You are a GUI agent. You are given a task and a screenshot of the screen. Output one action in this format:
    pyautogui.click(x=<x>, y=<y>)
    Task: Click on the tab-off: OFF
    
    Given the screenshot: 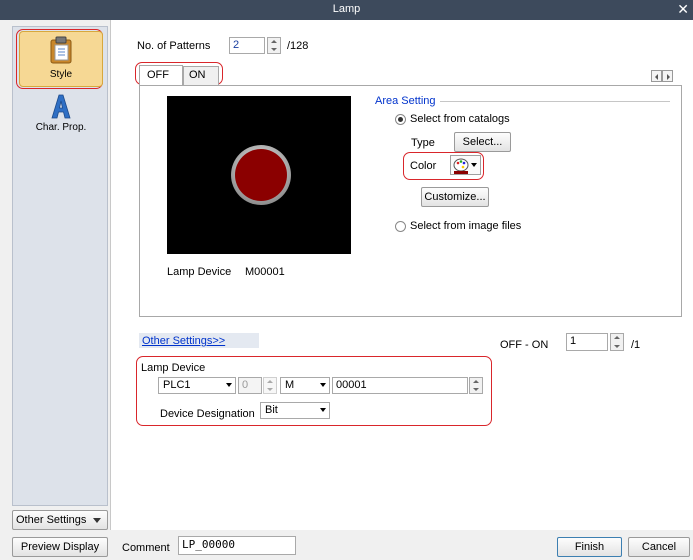 What is the action you would take?
    pyautogui.click(x=161, y=75)
    